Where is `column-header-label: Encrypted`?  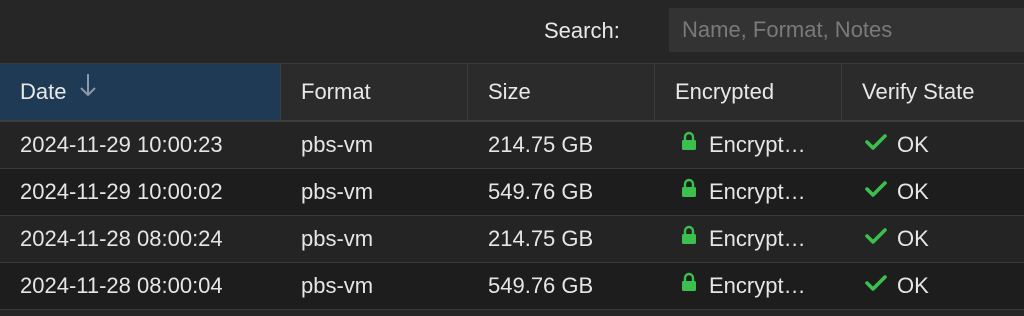
column-header-label: Encrypted is located at coordinates (725, 91).